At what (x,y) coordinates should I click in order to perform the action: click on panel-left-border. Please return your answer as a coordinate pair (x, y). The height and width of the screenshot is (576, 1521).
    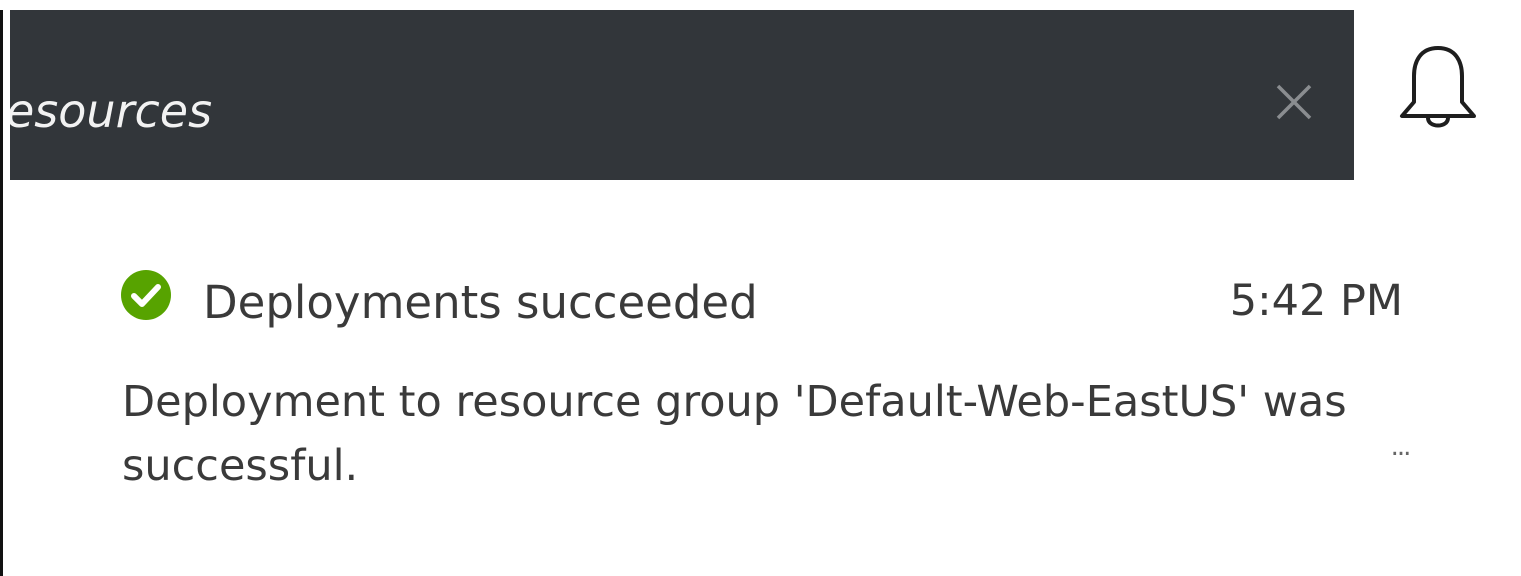
    Looking at the image, I should click on (5, 293).